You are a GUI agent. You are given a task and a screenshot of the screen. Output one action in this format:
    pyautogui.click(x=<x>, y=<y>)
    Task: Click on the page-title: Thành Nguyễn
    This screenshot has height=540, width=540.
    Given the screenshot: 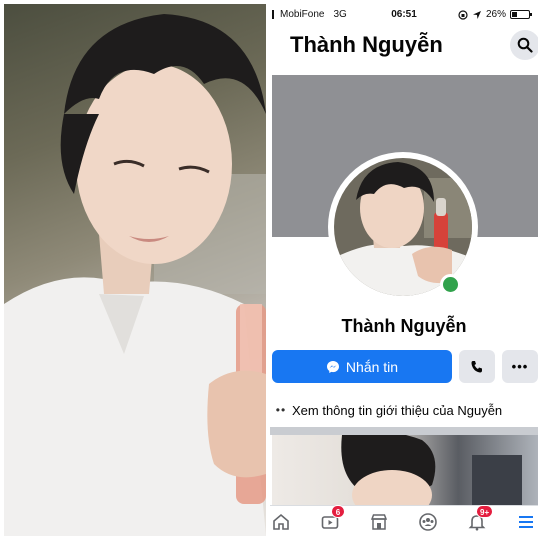 What is the action you would take?
    pyautogui.click(x=366, y=44)
    